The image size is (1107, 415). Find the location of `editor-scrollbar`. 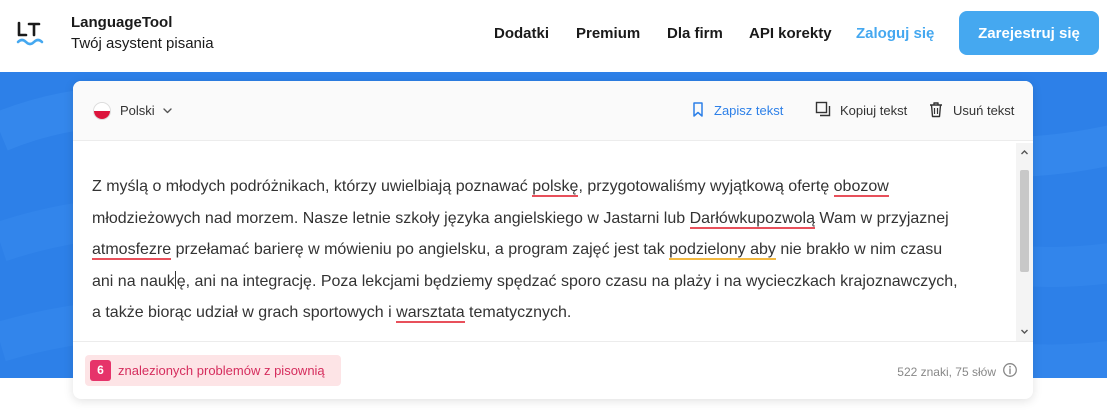

editor-scrollbar is located at coordinates (1024, 242).